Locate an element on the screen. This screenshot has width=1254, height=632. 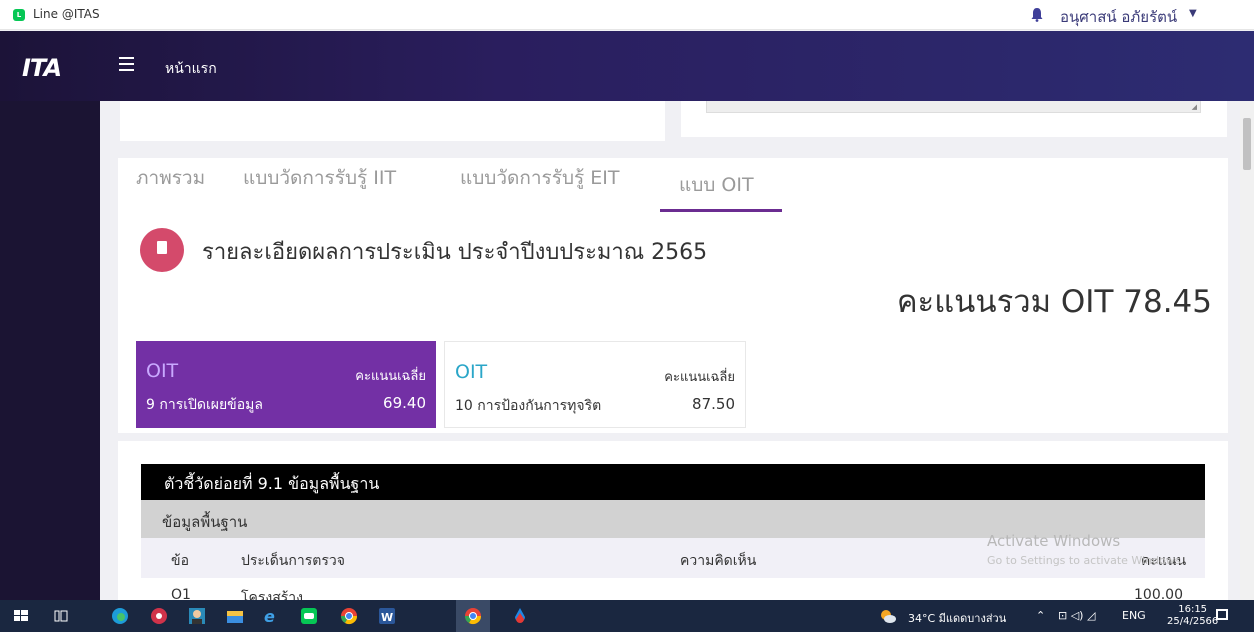
top-navbar: ITA หน้าแรก is located at coordinates (627, 66).